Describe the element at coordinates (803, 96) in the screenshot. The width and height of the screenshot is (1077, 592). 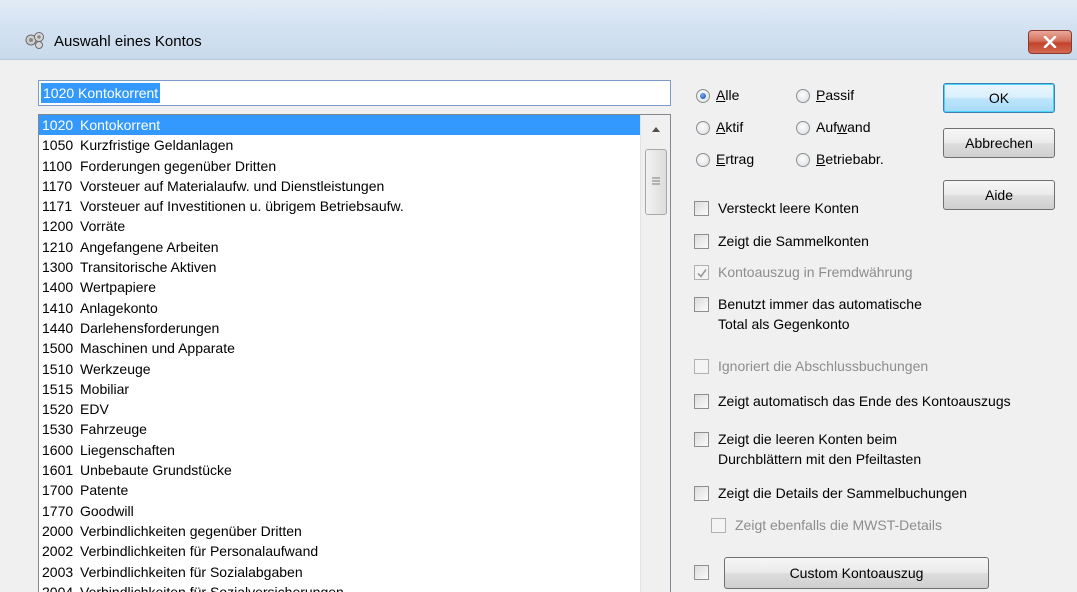
I see `radio-passif-indicator` at that location.